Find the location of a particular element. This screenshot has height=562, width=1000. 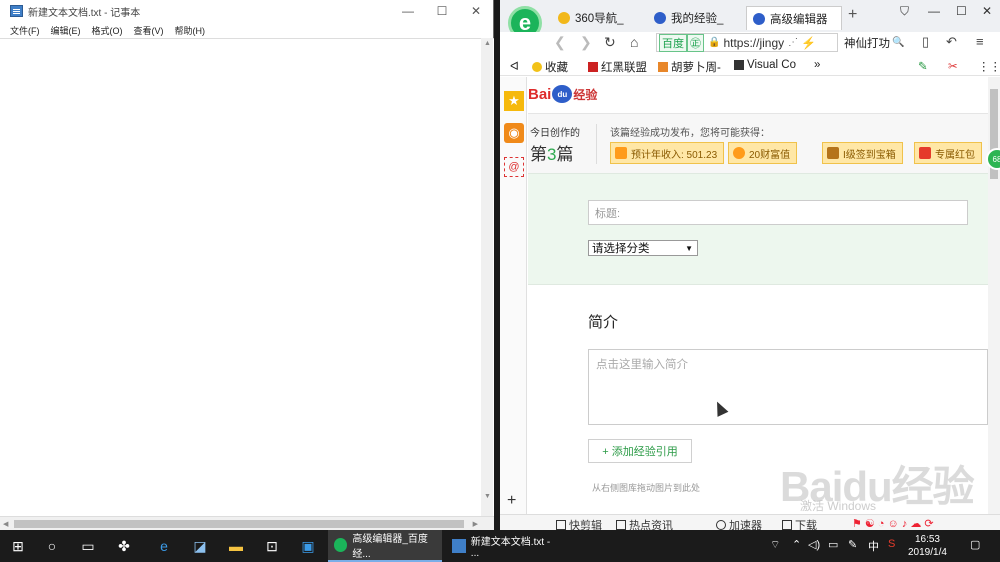

chevron-up-icon: ⌃ is located at coordinates (796, 544).